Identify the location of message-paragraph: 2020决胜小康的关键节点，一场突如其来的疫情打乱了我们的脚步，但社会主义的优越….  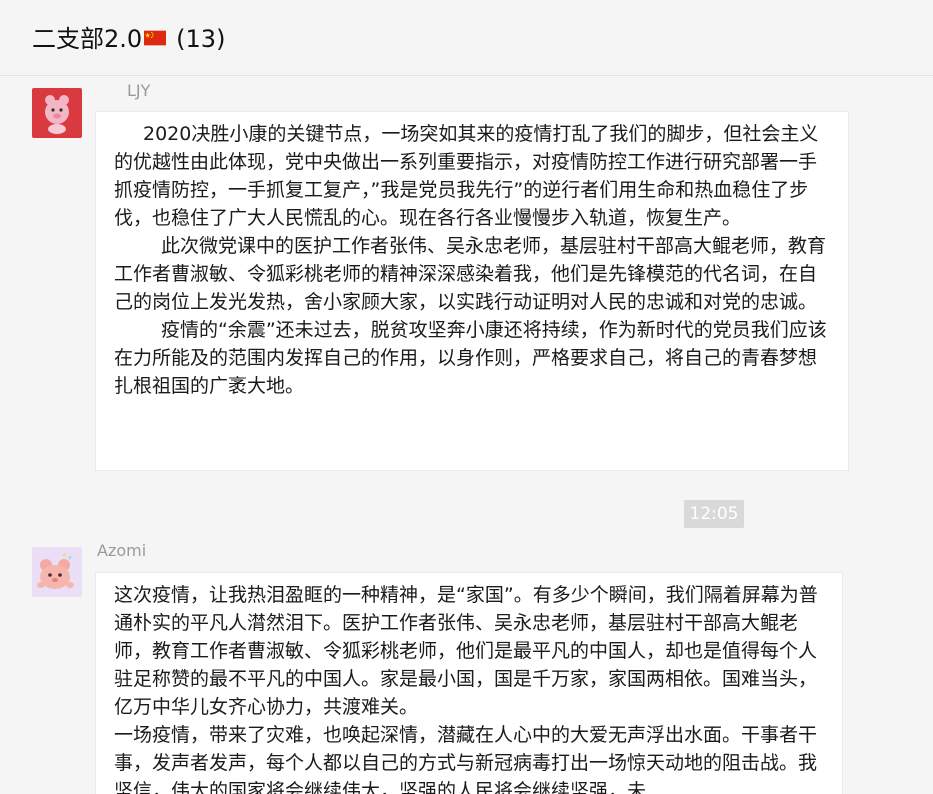
(466, 176).